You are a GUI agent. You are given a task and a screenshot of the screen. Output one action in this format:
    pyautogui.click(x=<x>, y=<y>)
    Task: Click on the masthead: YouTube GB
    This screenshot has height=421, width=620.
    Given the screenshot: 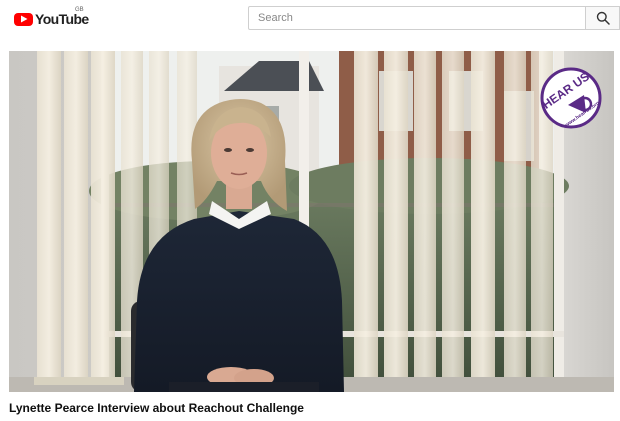 What is the action you would take?
    pyautogui.click(x=310, y=19)
    